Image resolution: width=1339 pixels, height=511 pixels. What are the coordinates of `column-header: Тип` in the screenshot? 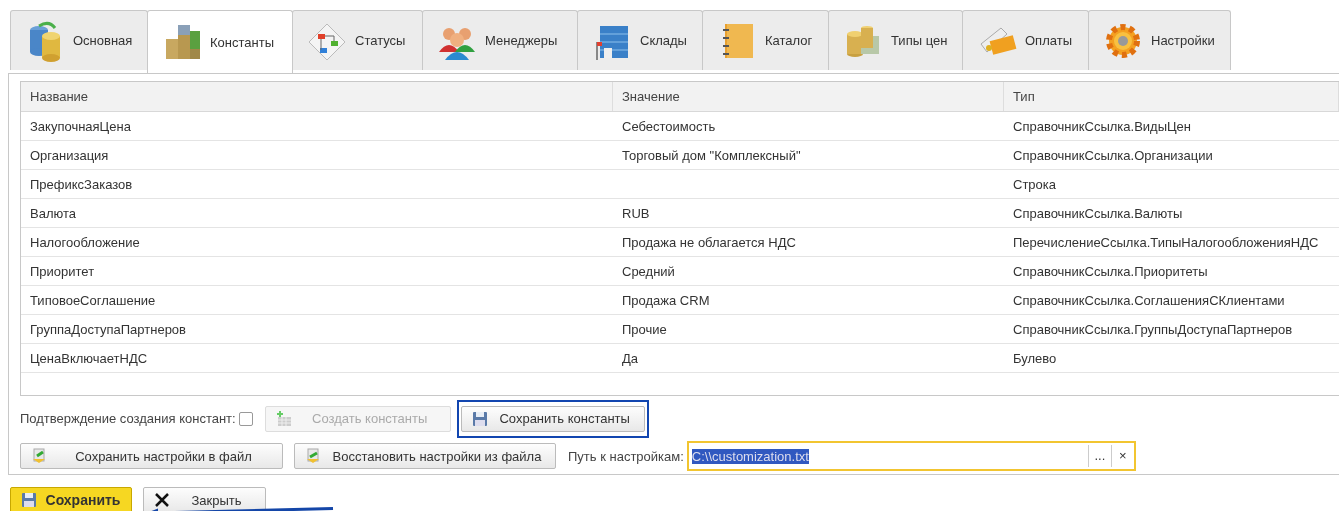 It's located at (1171, 96).